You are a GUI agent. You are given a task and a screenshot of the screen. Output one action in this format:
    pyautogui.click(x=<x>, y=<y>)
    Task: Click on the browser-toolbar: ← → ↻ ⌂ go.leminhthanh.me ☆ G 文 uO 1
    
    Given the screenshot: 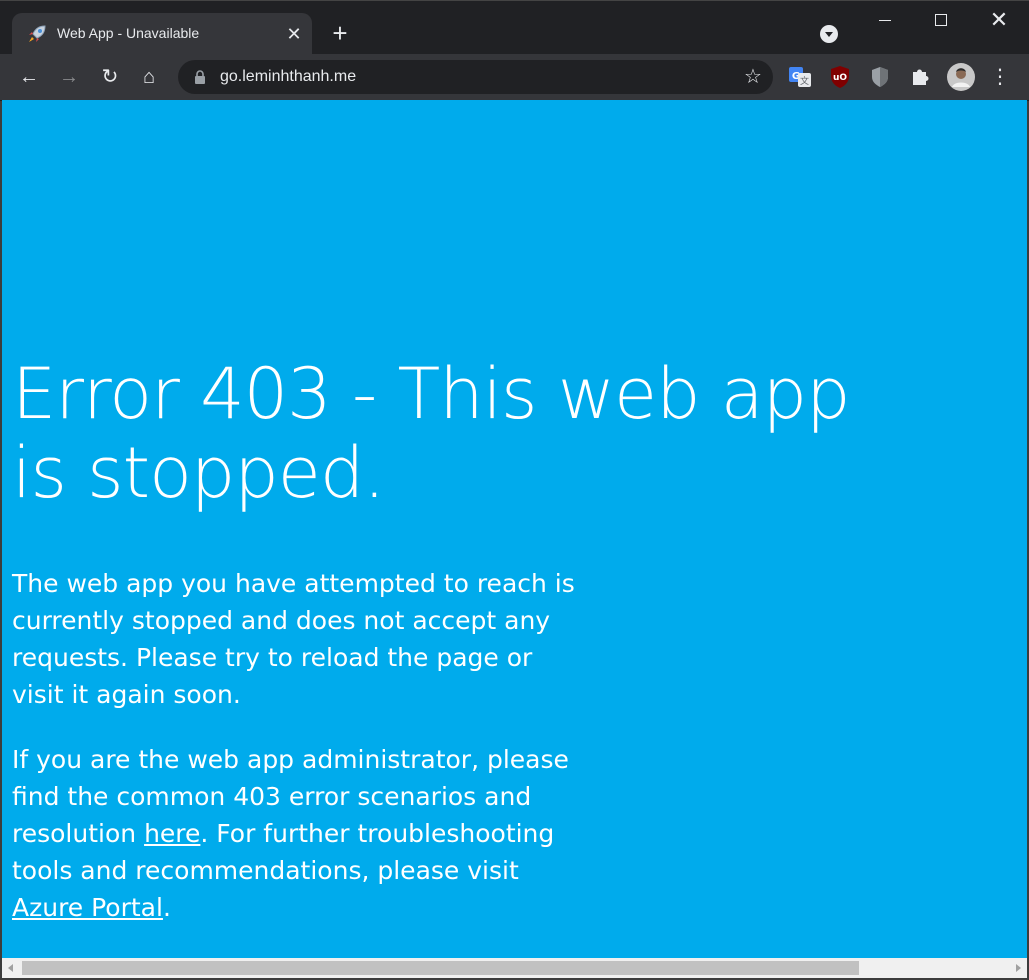 What is the action you would take?
    pyautogui.click(x=514, y=100)
    